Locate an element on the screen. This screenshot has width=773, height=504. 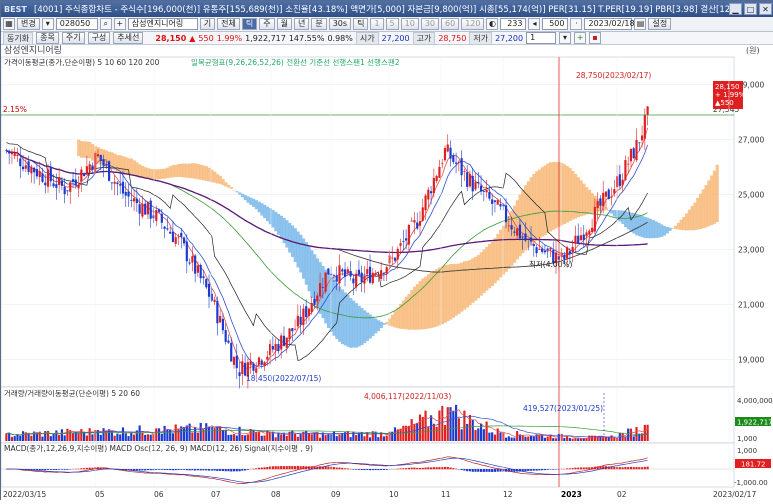
x-axis-tick-7: 11 is located at coordinates (446, 494).